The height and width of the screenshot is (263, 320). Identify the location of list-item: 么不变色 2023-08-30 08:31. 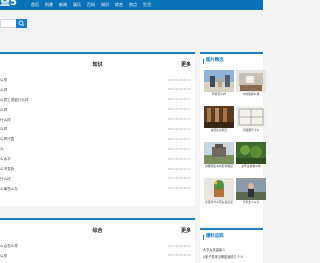
(97, 170).